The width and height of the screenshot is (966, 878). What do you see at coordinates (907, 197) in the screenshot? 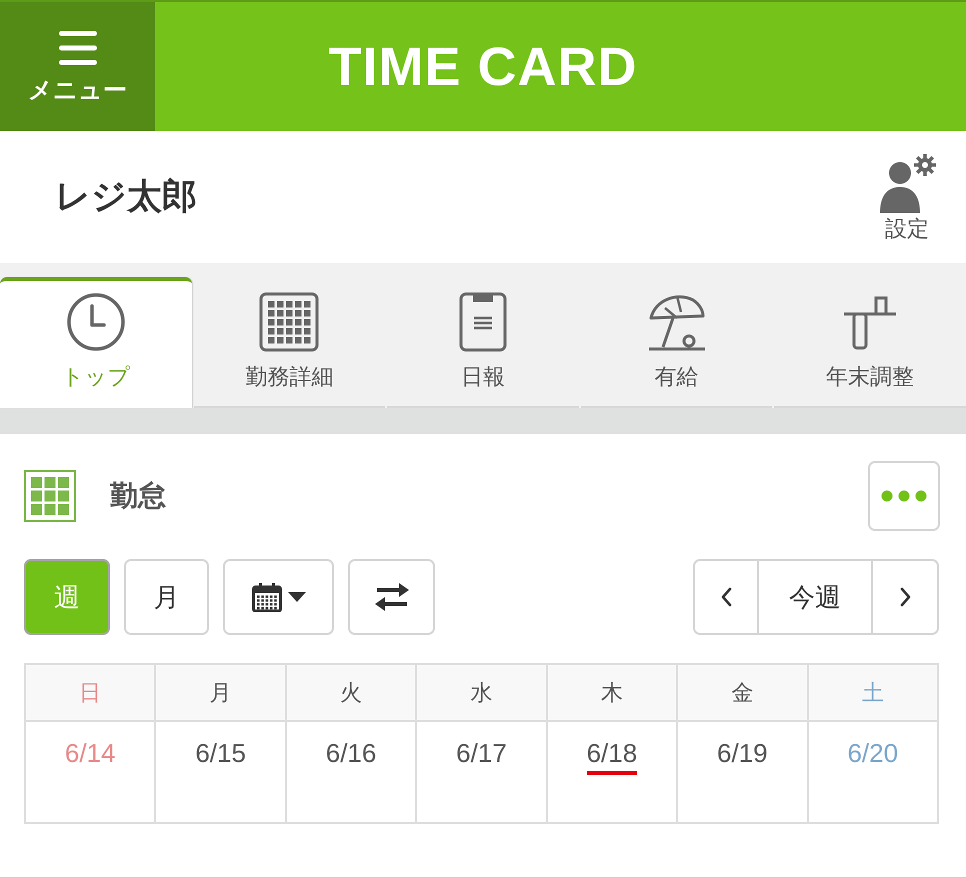
I see `settings-button: 設定` at bounding box center [907, 197].